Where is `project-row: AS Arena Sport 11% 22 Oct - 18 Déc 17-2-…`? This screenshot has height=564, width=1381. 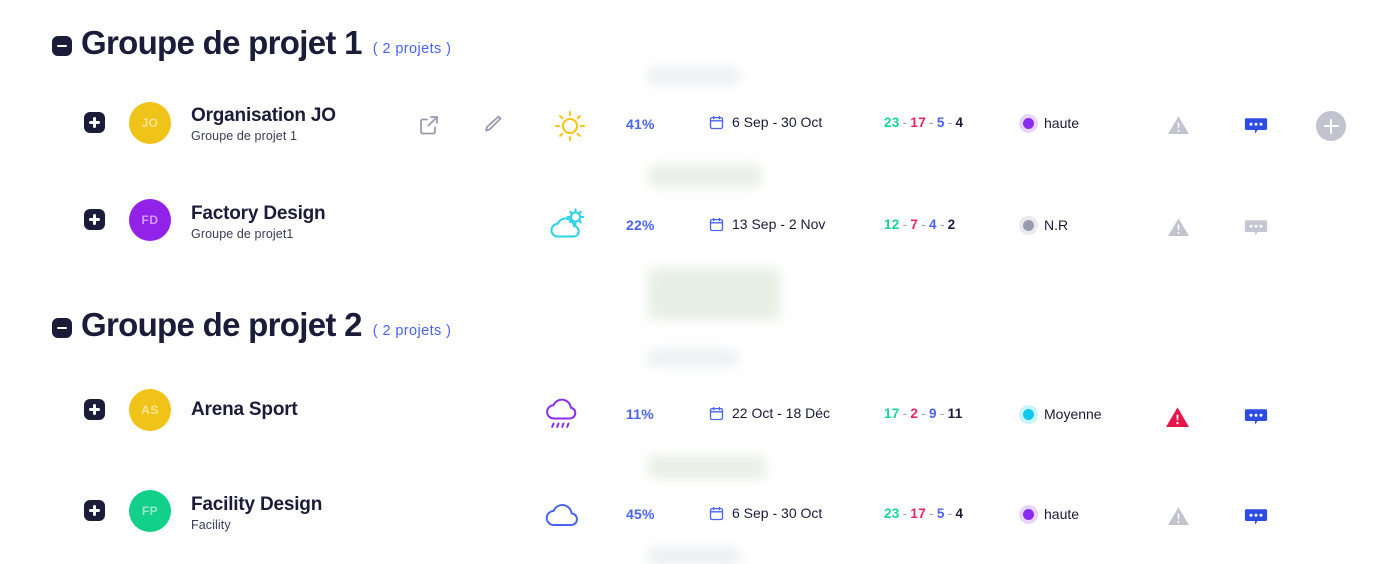 project-row: AS Arena Sport 11% 22 Oct - 18 Déc 17-2-… is located at coordinates (690, 411).